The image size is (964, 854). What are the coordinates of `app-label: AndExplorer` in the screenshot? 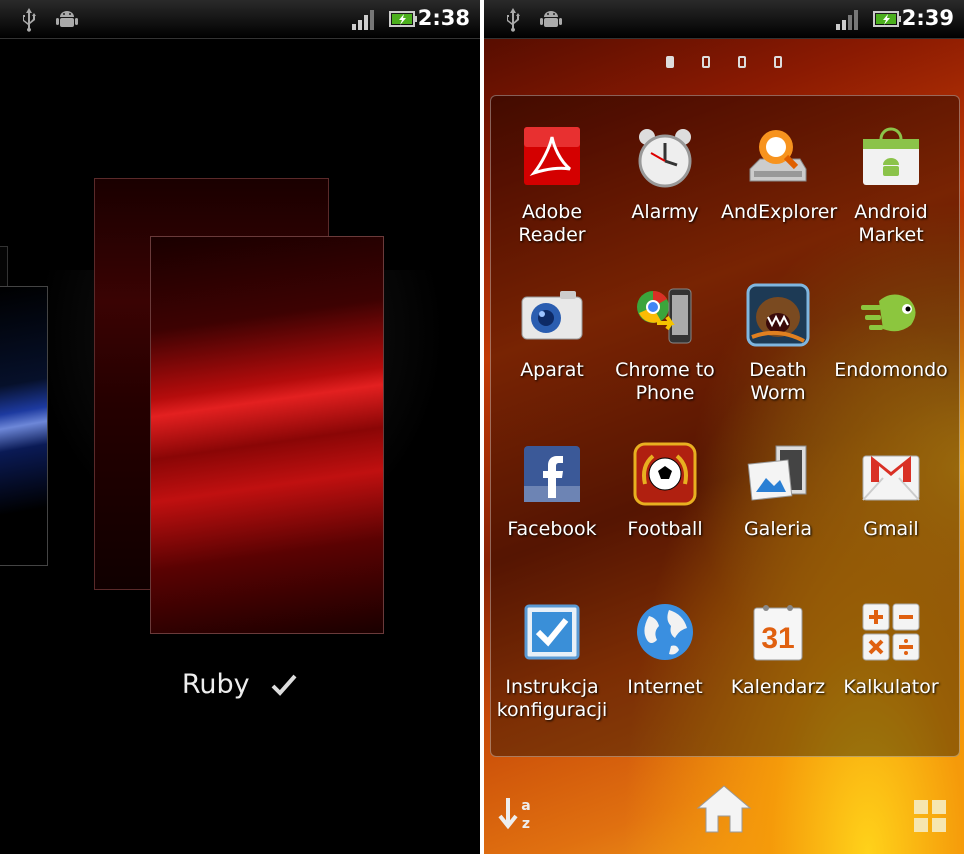 It's located at (779, 212).